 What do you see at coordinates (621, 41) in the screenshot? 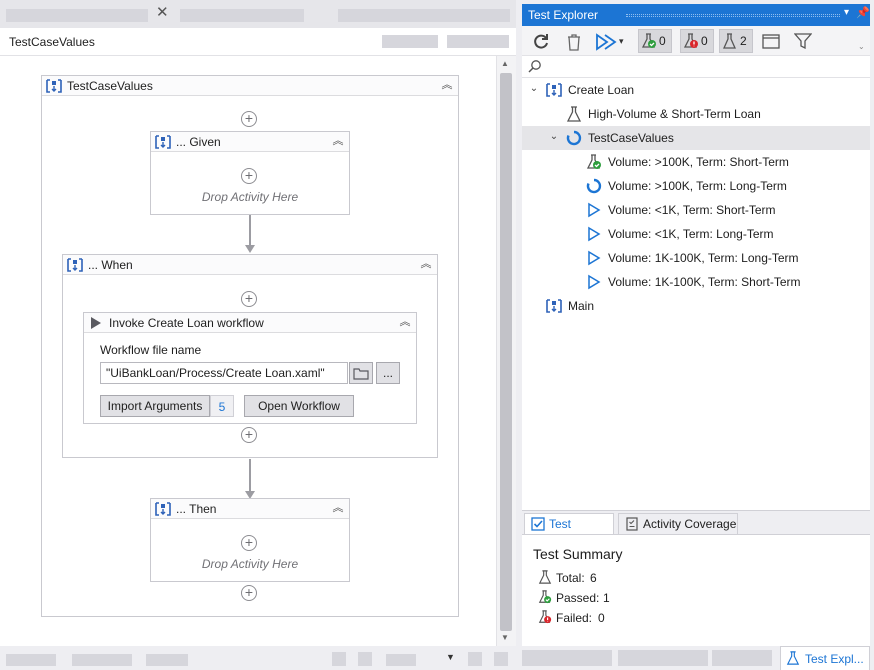
I see `run-dropdown-icon: ▾` at bounding box center [621, 41].